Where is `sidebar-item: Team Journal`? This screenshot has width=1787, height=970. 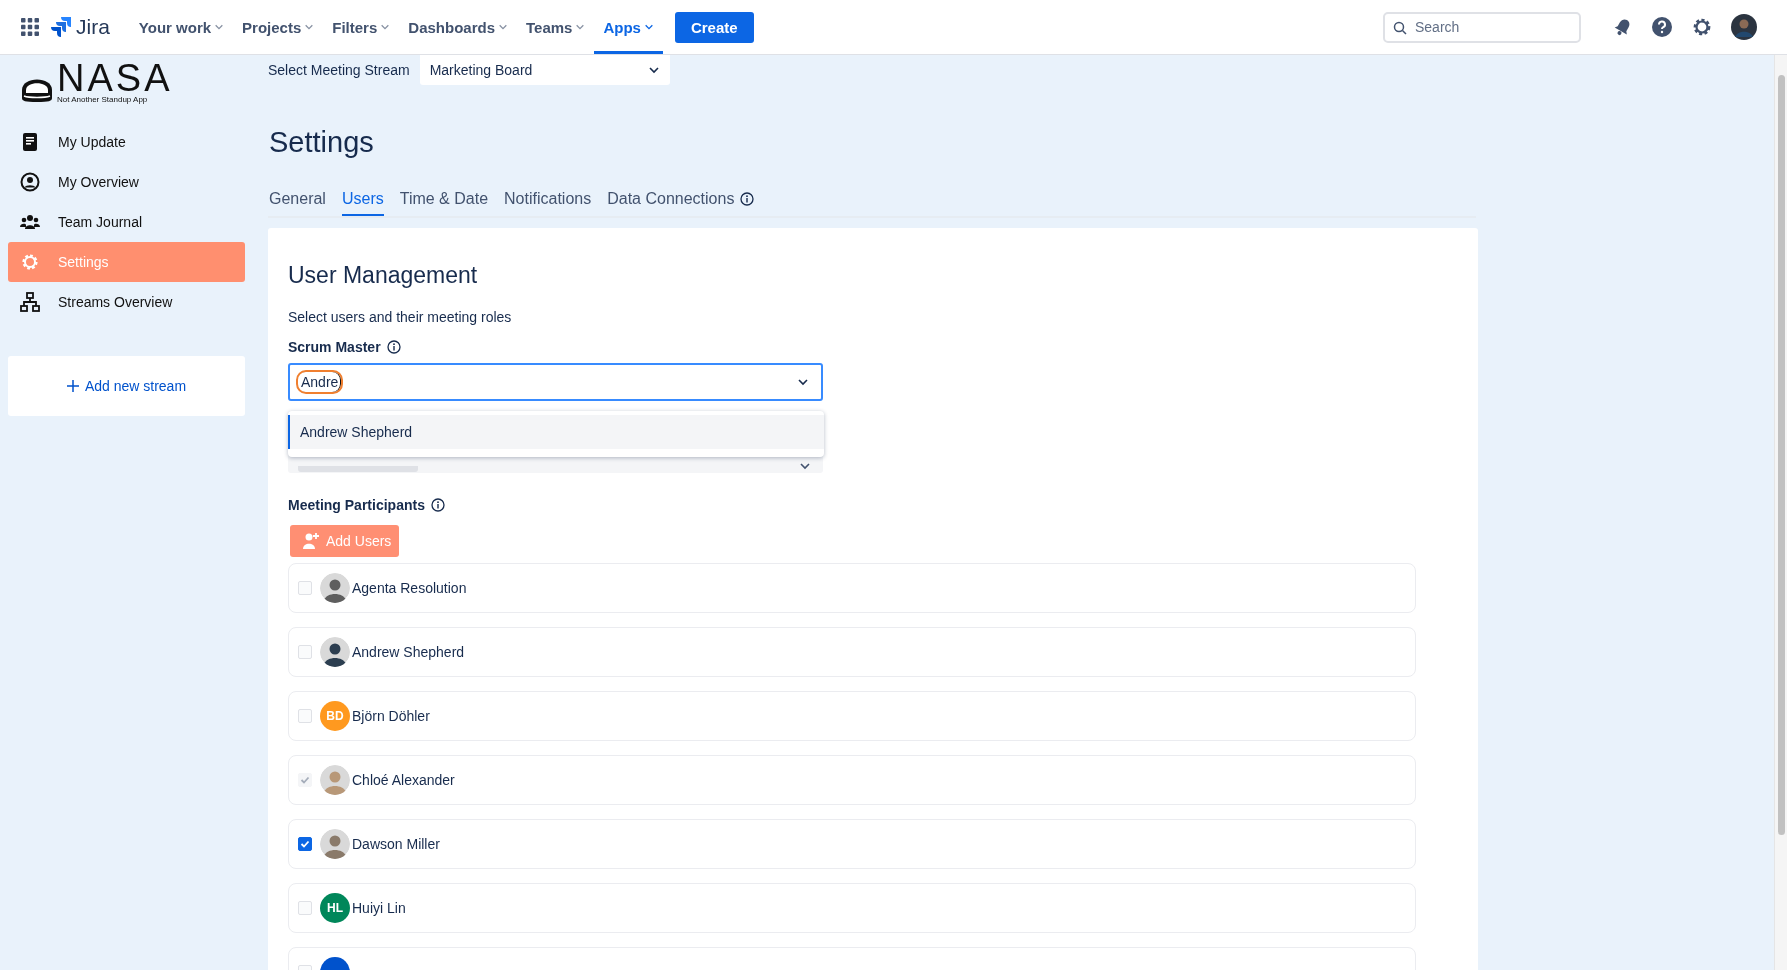
sidebar-item: Team Journal is located at coordinates (126, 222).